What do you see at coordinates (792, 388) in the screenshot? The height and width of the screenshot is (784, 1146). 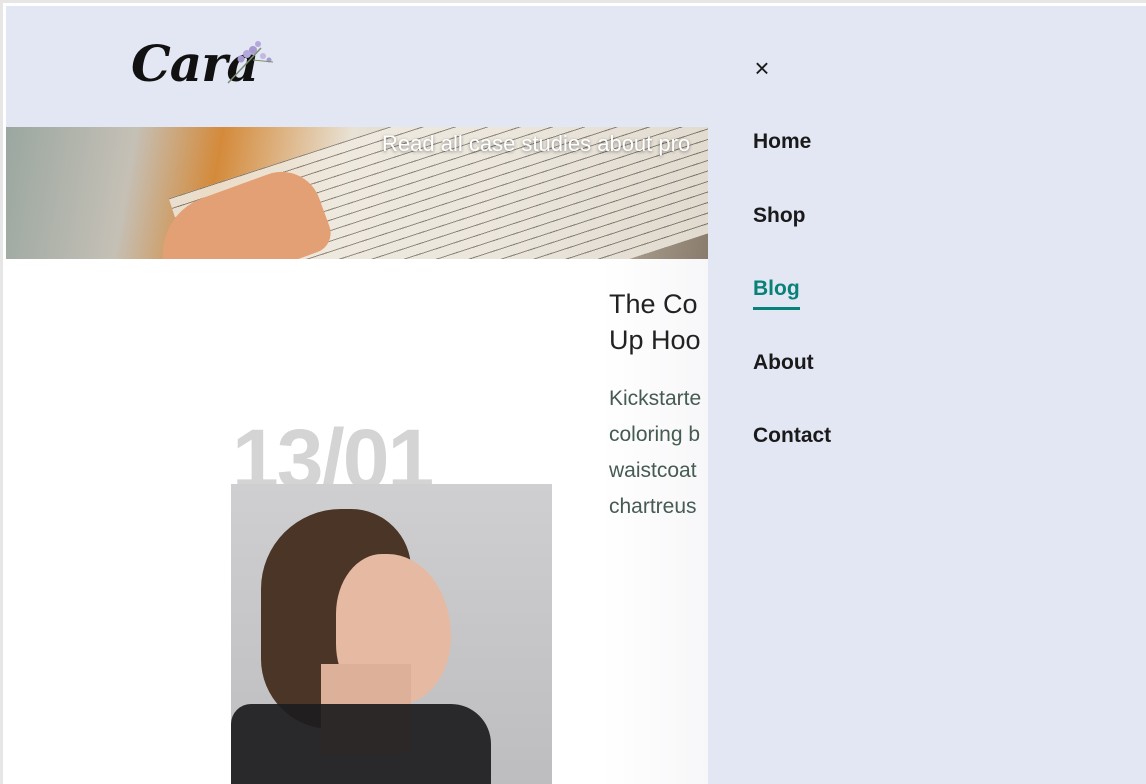 I see `nav-item-about: About` at bounding box center [792, 388].